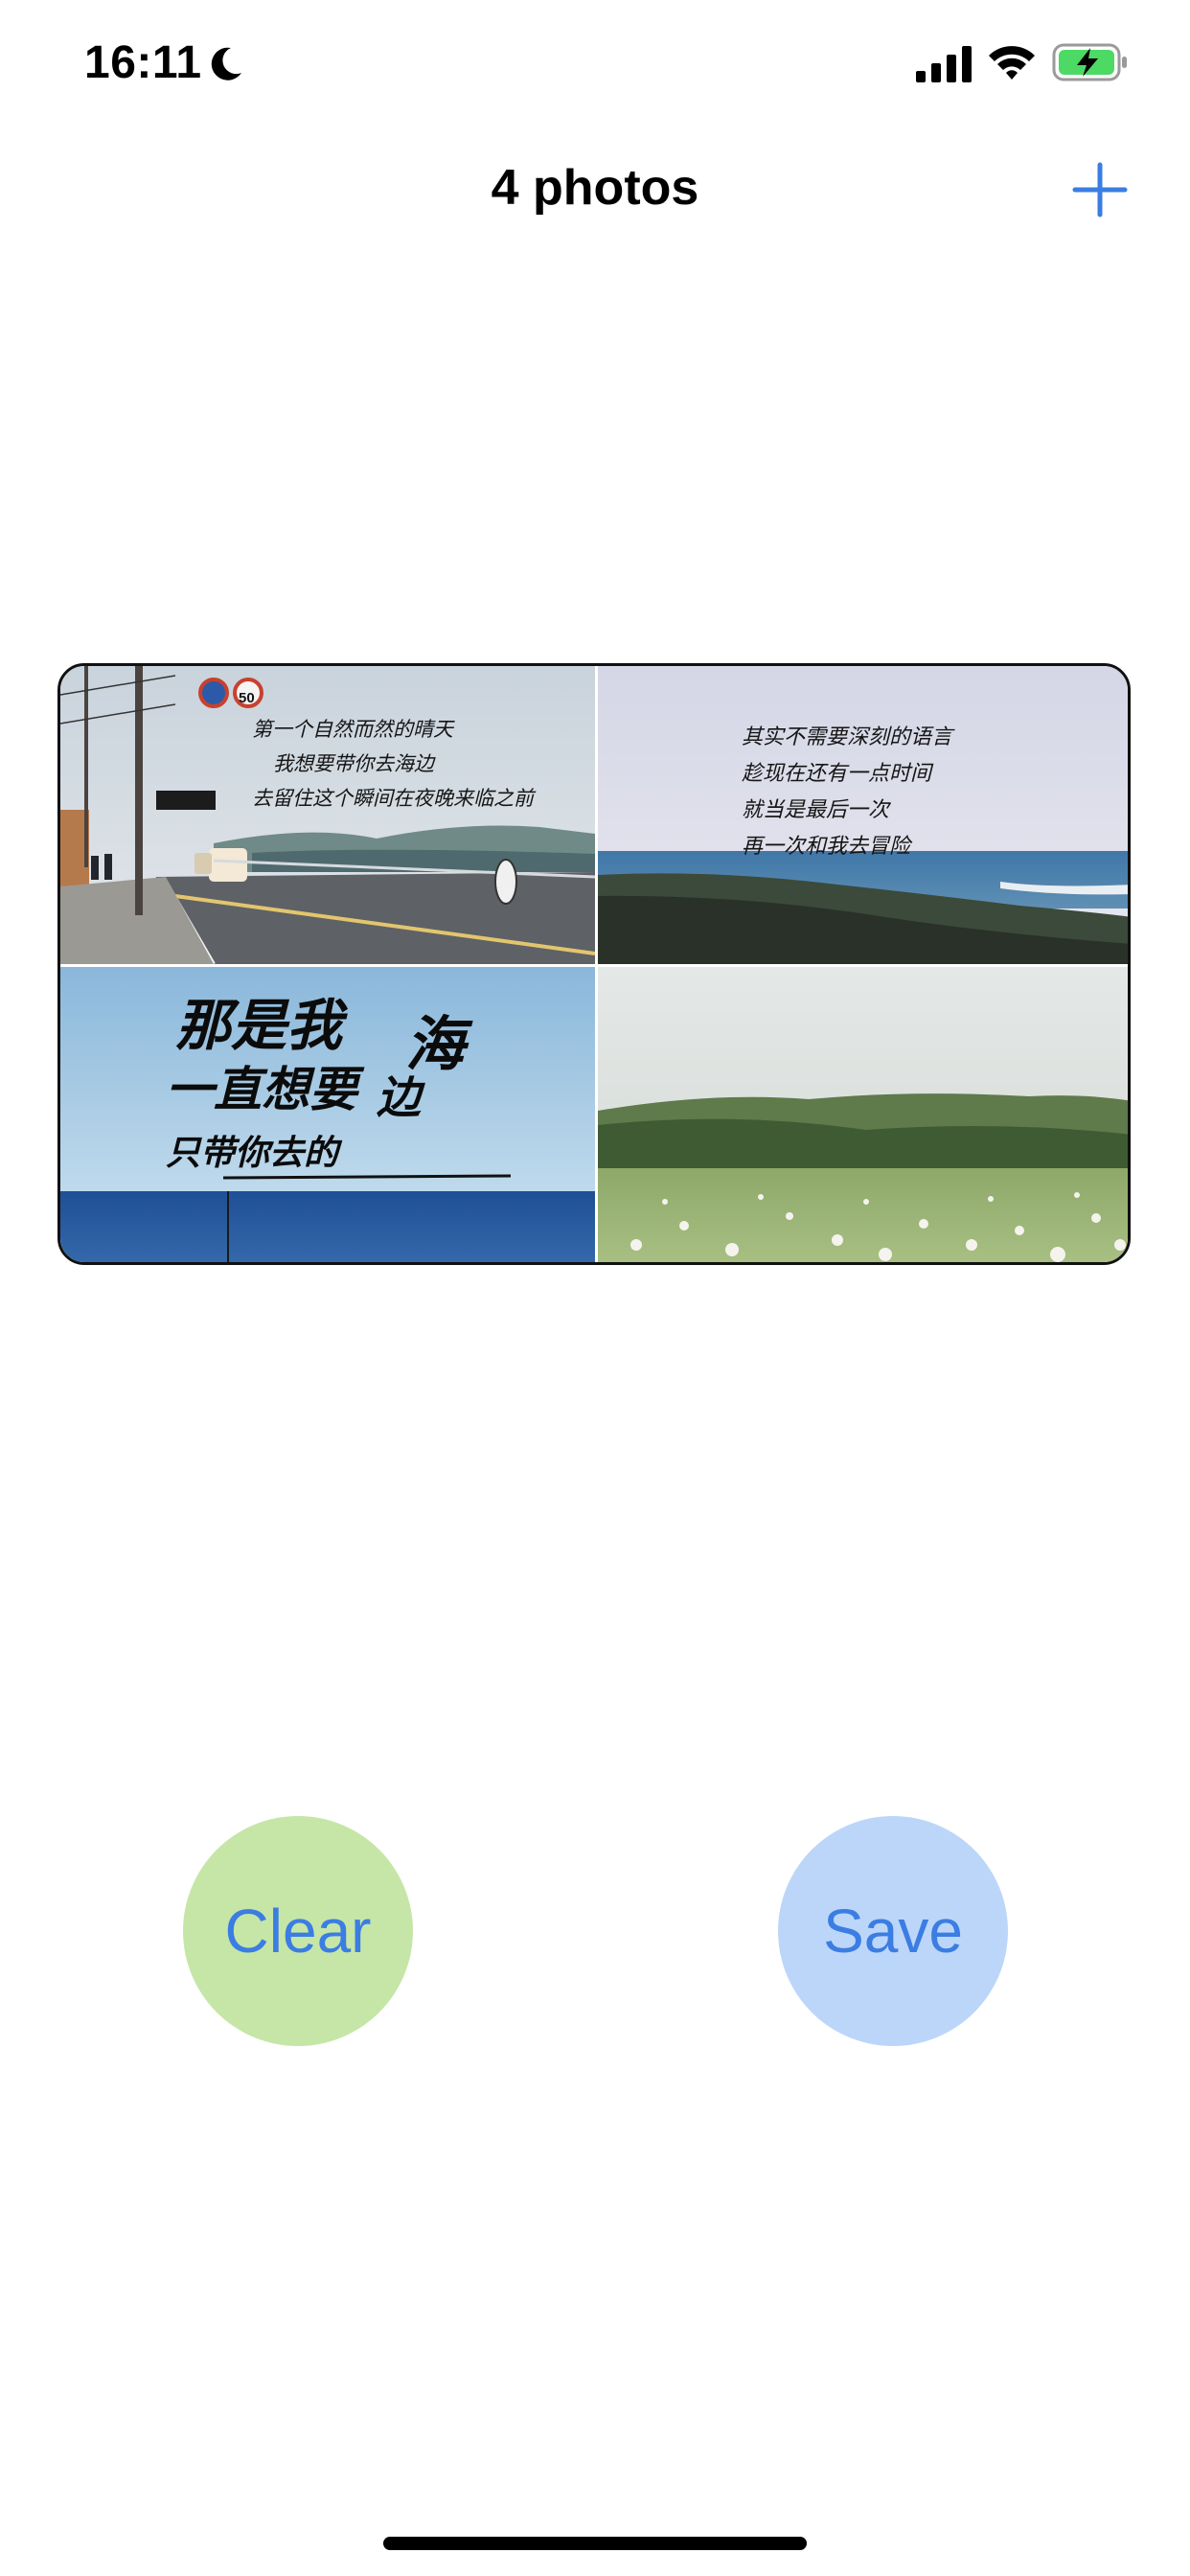  Describe the element at coordinates (848, 737) in the screenshot. I see `photo-caption-line: 其实不需要深刻的语言` at that location.